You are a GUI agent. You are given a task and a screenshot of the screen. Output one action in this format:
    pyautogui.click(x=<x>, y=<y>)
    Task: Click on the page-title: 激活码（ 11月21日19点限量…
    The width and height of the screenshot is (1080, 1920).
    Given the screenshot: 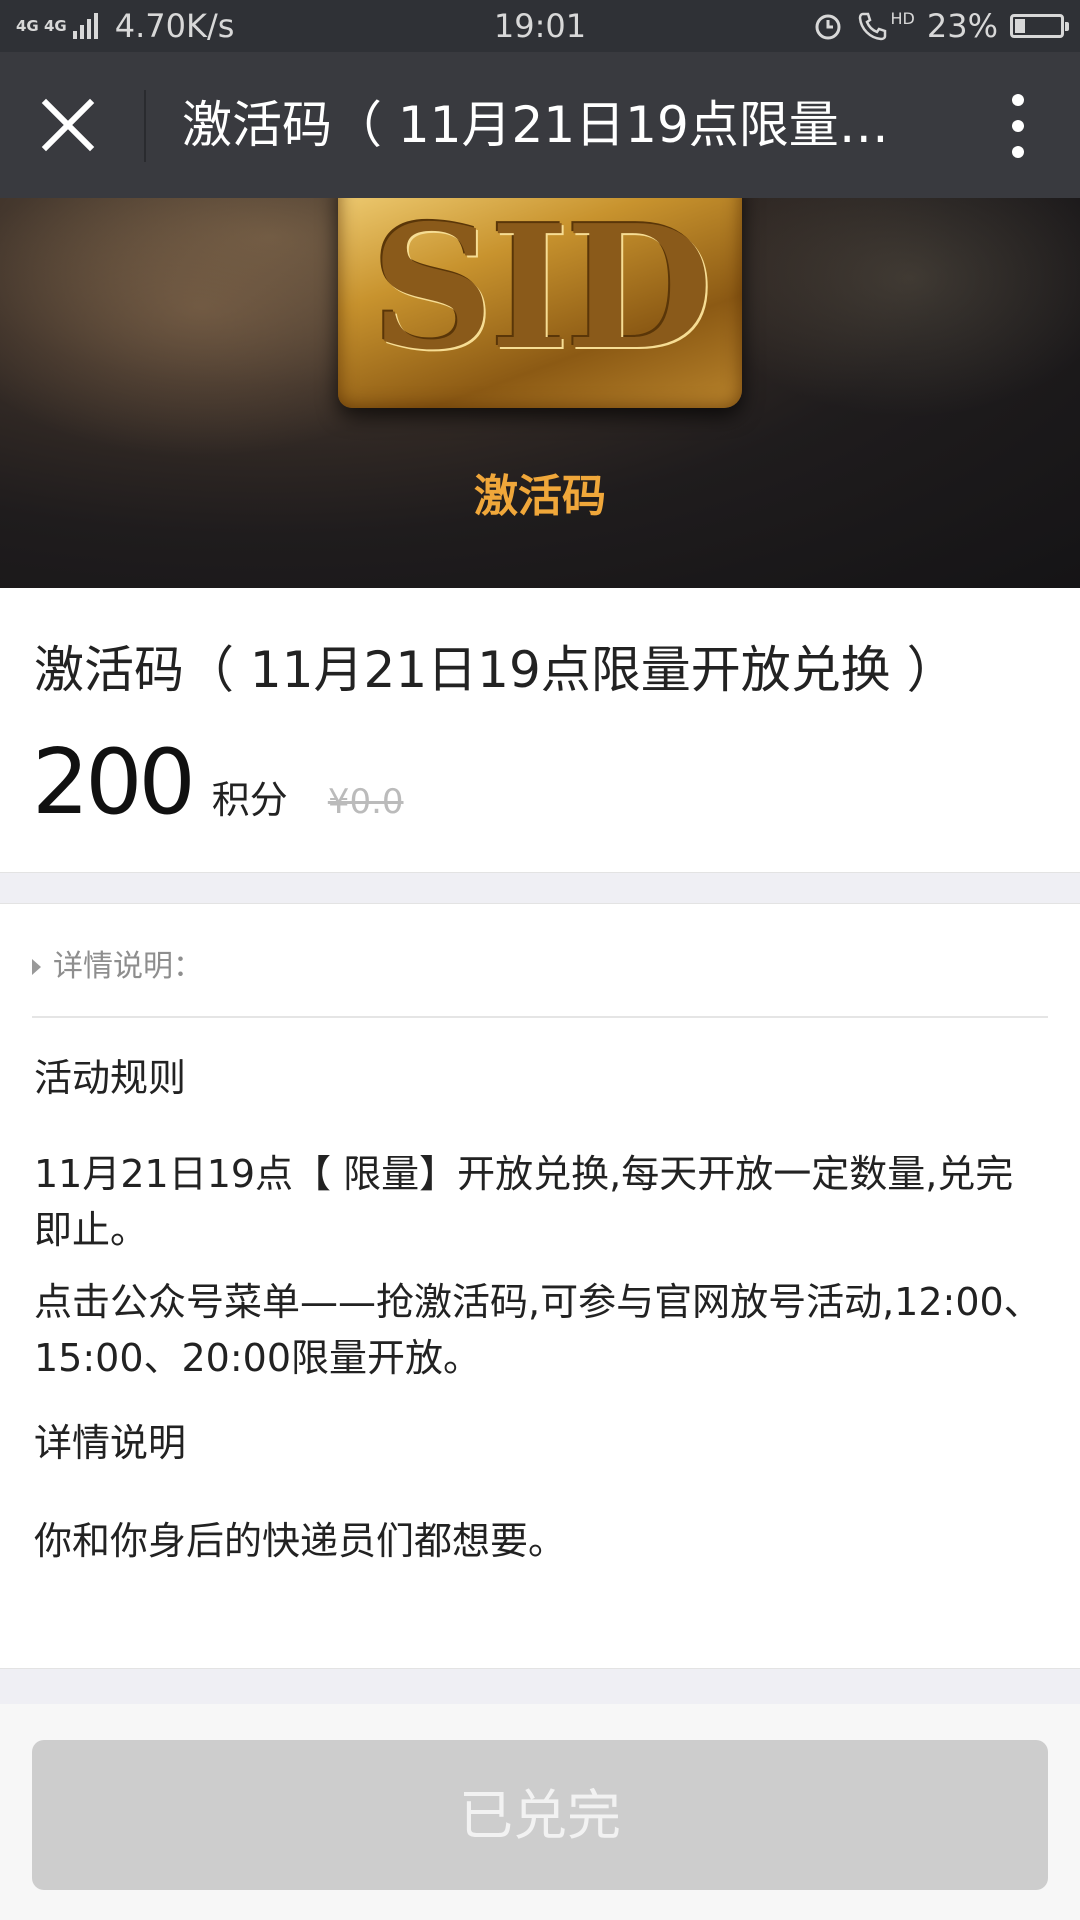 What is the action you would take?
    pyautogui.click(x=535, y=125)
    